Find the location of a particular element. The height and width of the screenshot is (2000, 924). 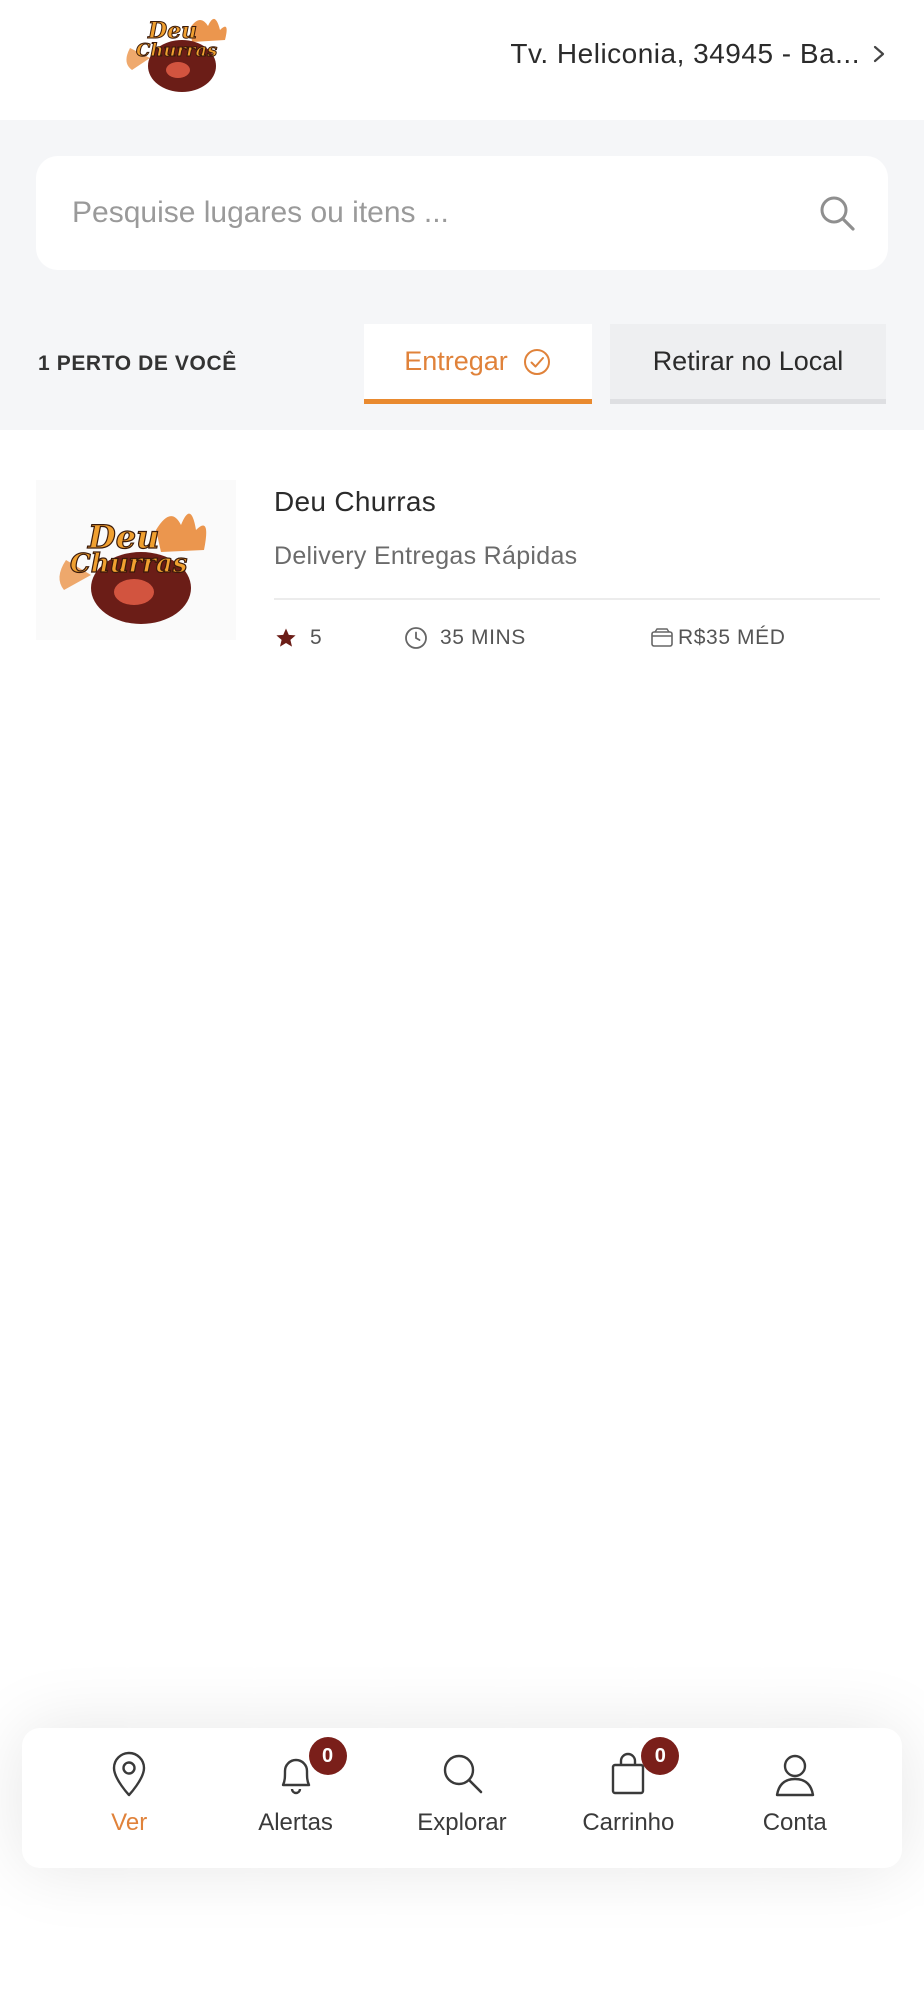

store-name: Deu Churras is located at coordinates (355, 501).